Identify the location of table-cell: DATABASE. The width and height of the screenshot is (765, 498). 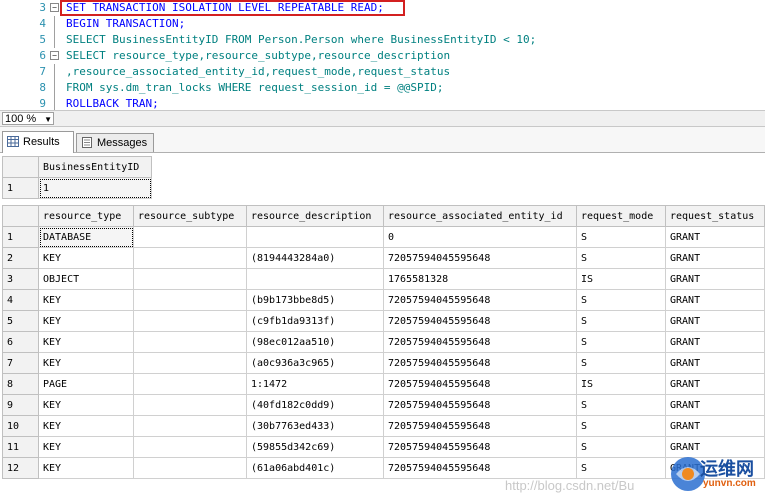
(86, 237).